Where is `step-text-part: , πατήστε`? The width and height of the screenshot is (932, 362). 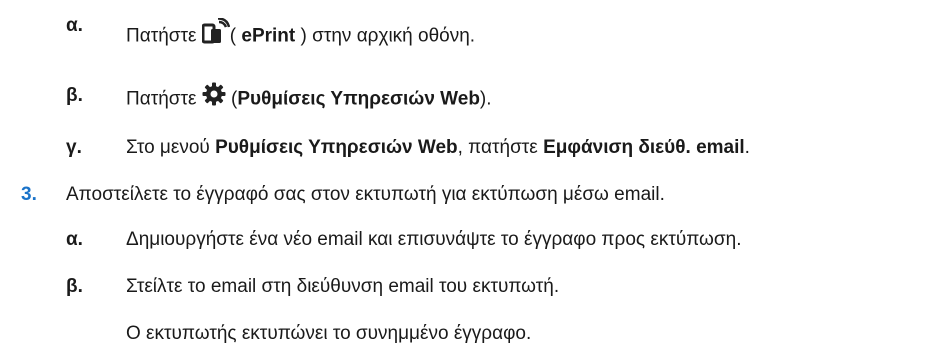 step-text-part: , πατήστε is located at coordinates (500, 147).